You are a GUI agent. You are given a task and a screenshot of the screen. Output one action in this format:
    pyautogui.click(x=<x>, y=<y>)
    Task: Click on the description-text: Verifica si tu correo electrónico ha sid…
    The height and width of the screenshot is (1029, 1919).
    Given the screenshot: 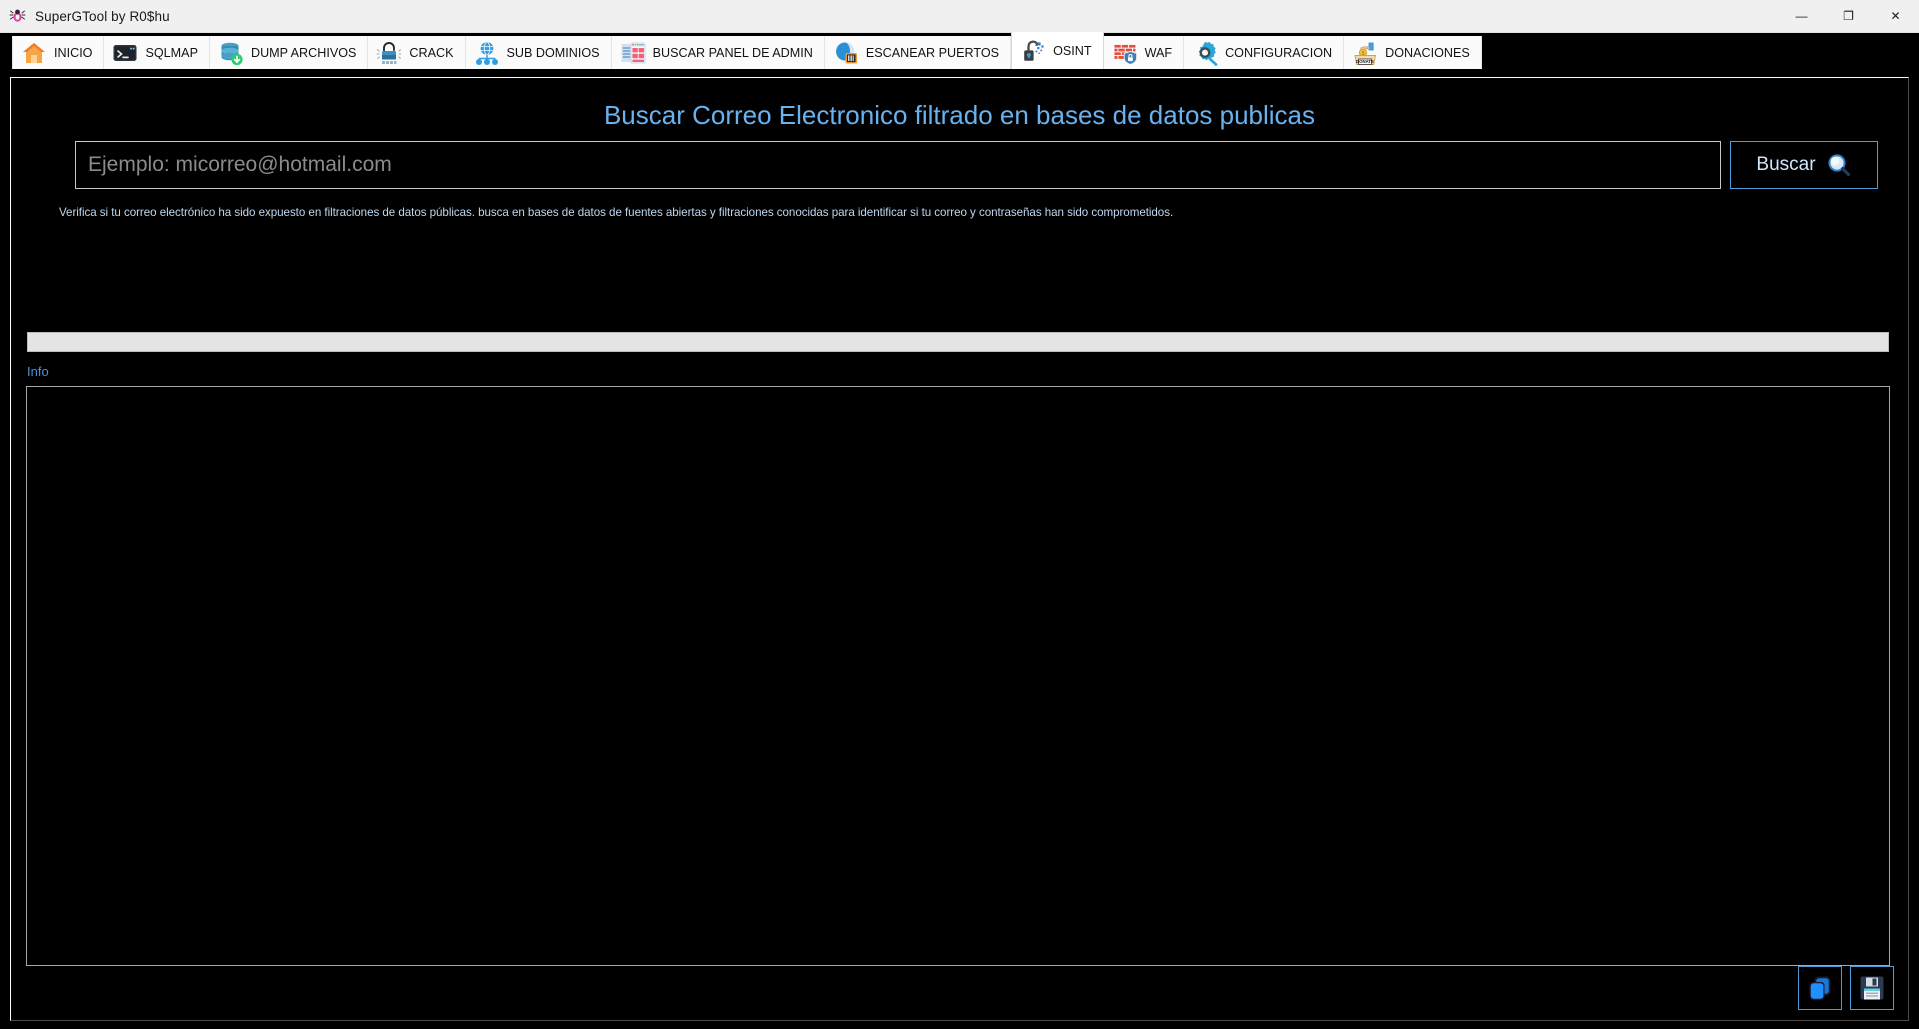 What is the action you would take?
    pyautogui.click(x=616, y=212)
    